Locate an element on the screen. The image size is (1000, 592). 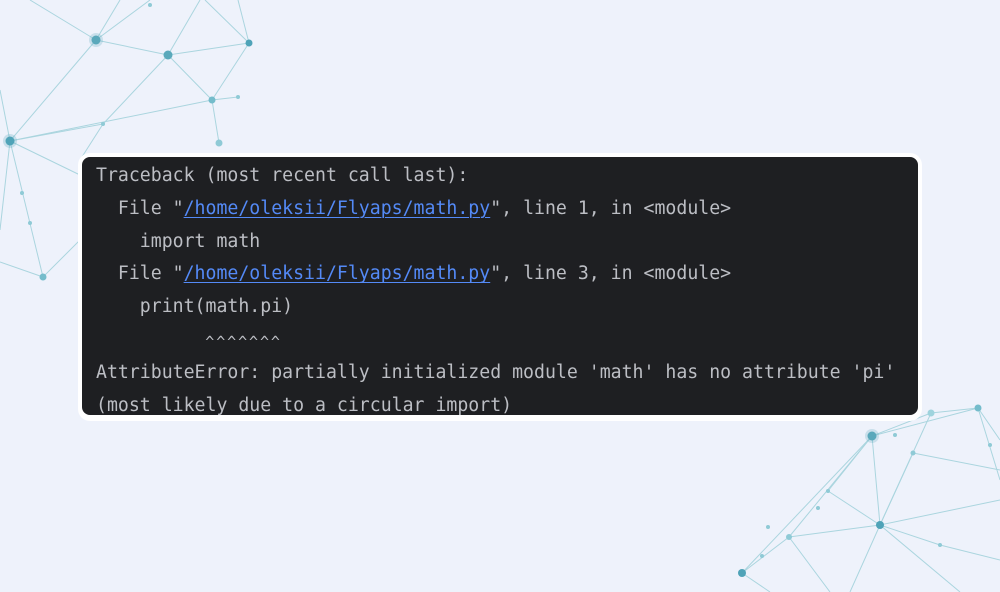
frame-2-suffix: ", line 3, in <module> is located at coordinates (611, 274).